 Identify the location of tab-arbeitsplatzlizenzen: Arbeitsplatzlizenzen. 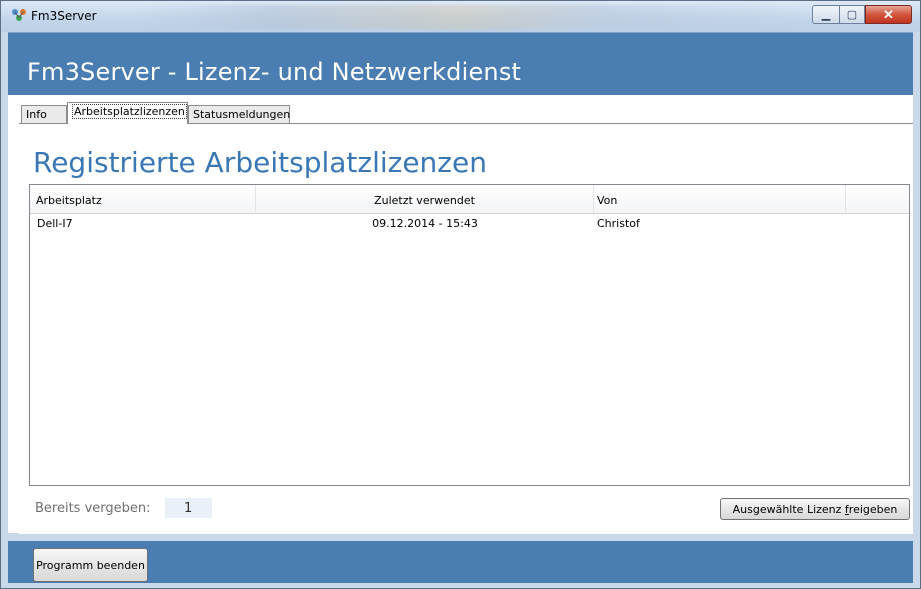
(127, 113).